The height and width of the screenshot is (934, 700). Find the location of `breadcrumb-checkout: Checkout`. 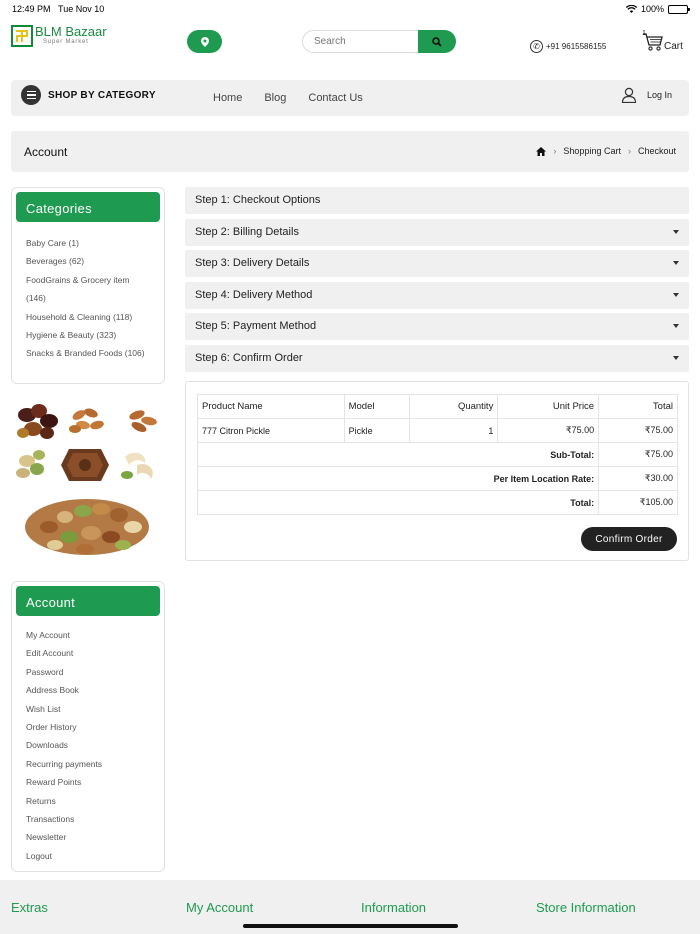

breadcrumb-checkout: Checkout is located at coordinates (657, 151).